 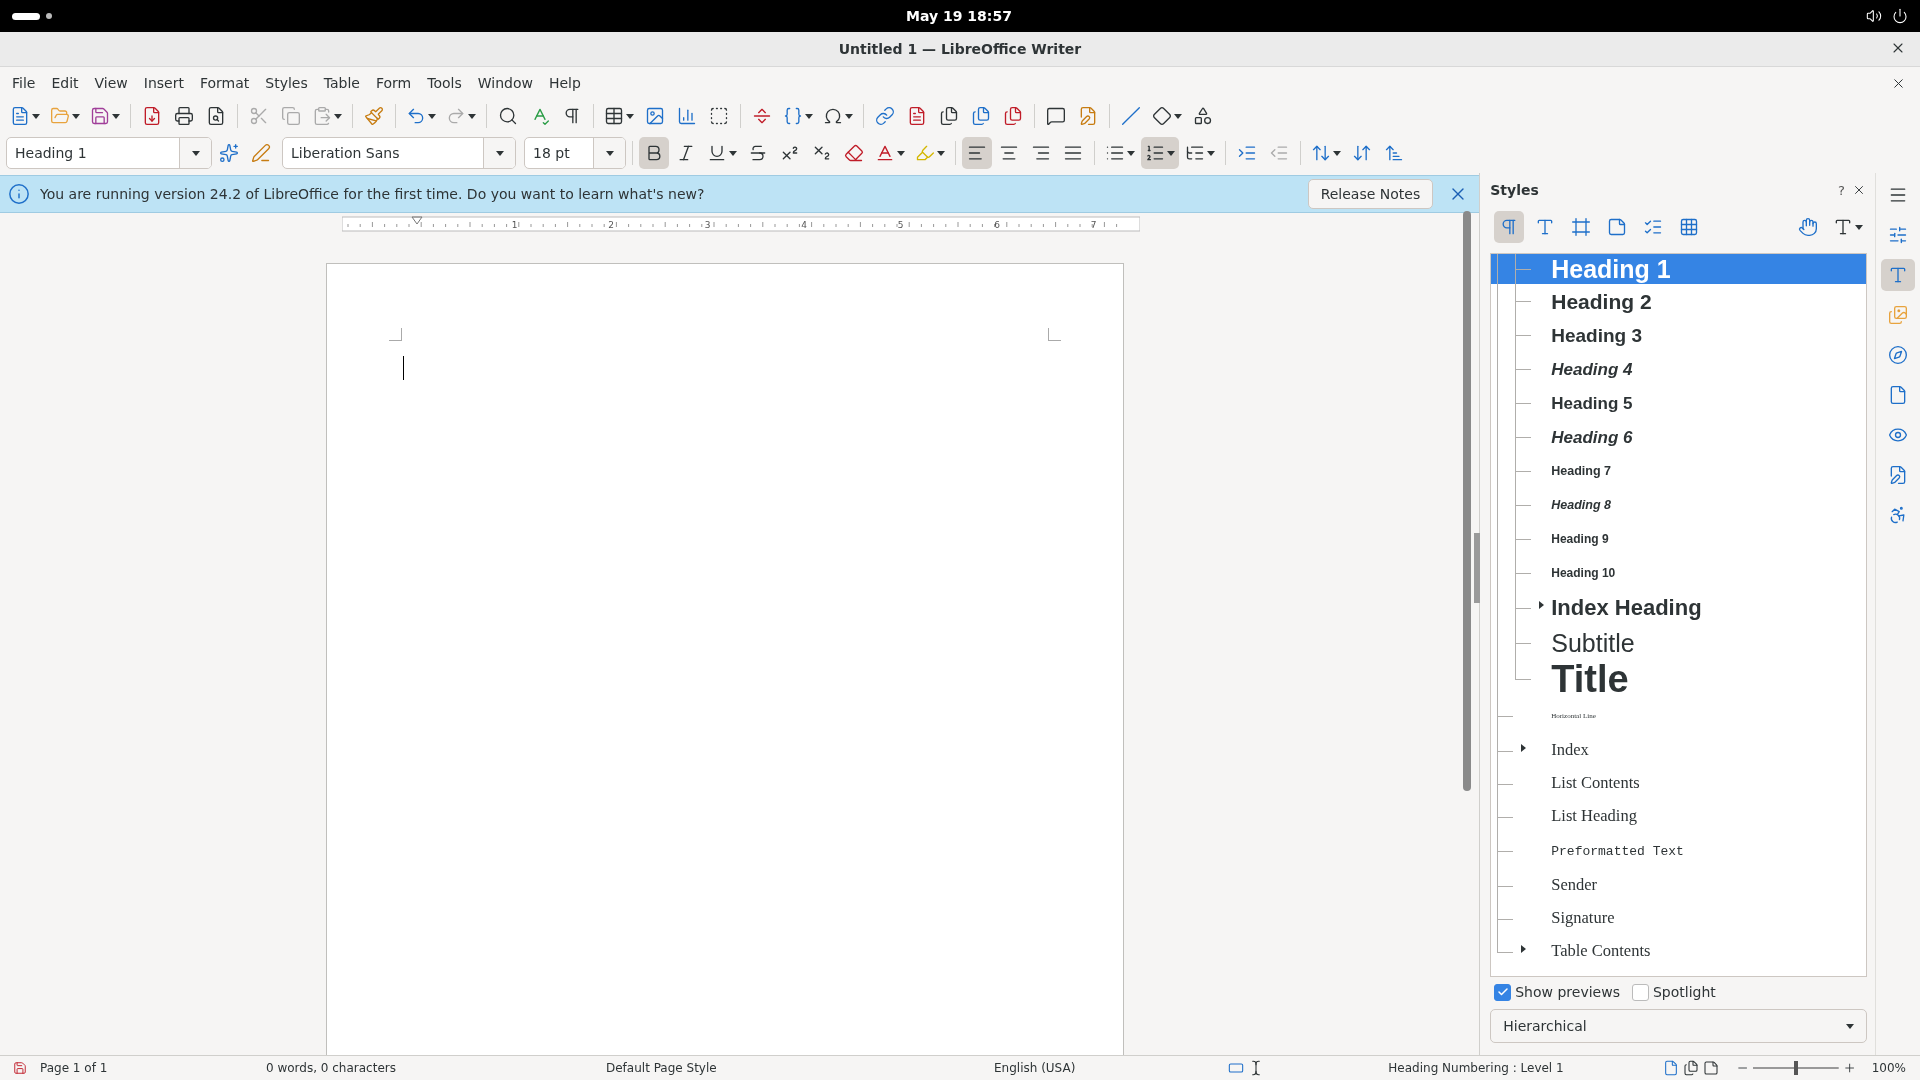 I want to click on style-name: Table Contents, so click(x=1601, y=951).